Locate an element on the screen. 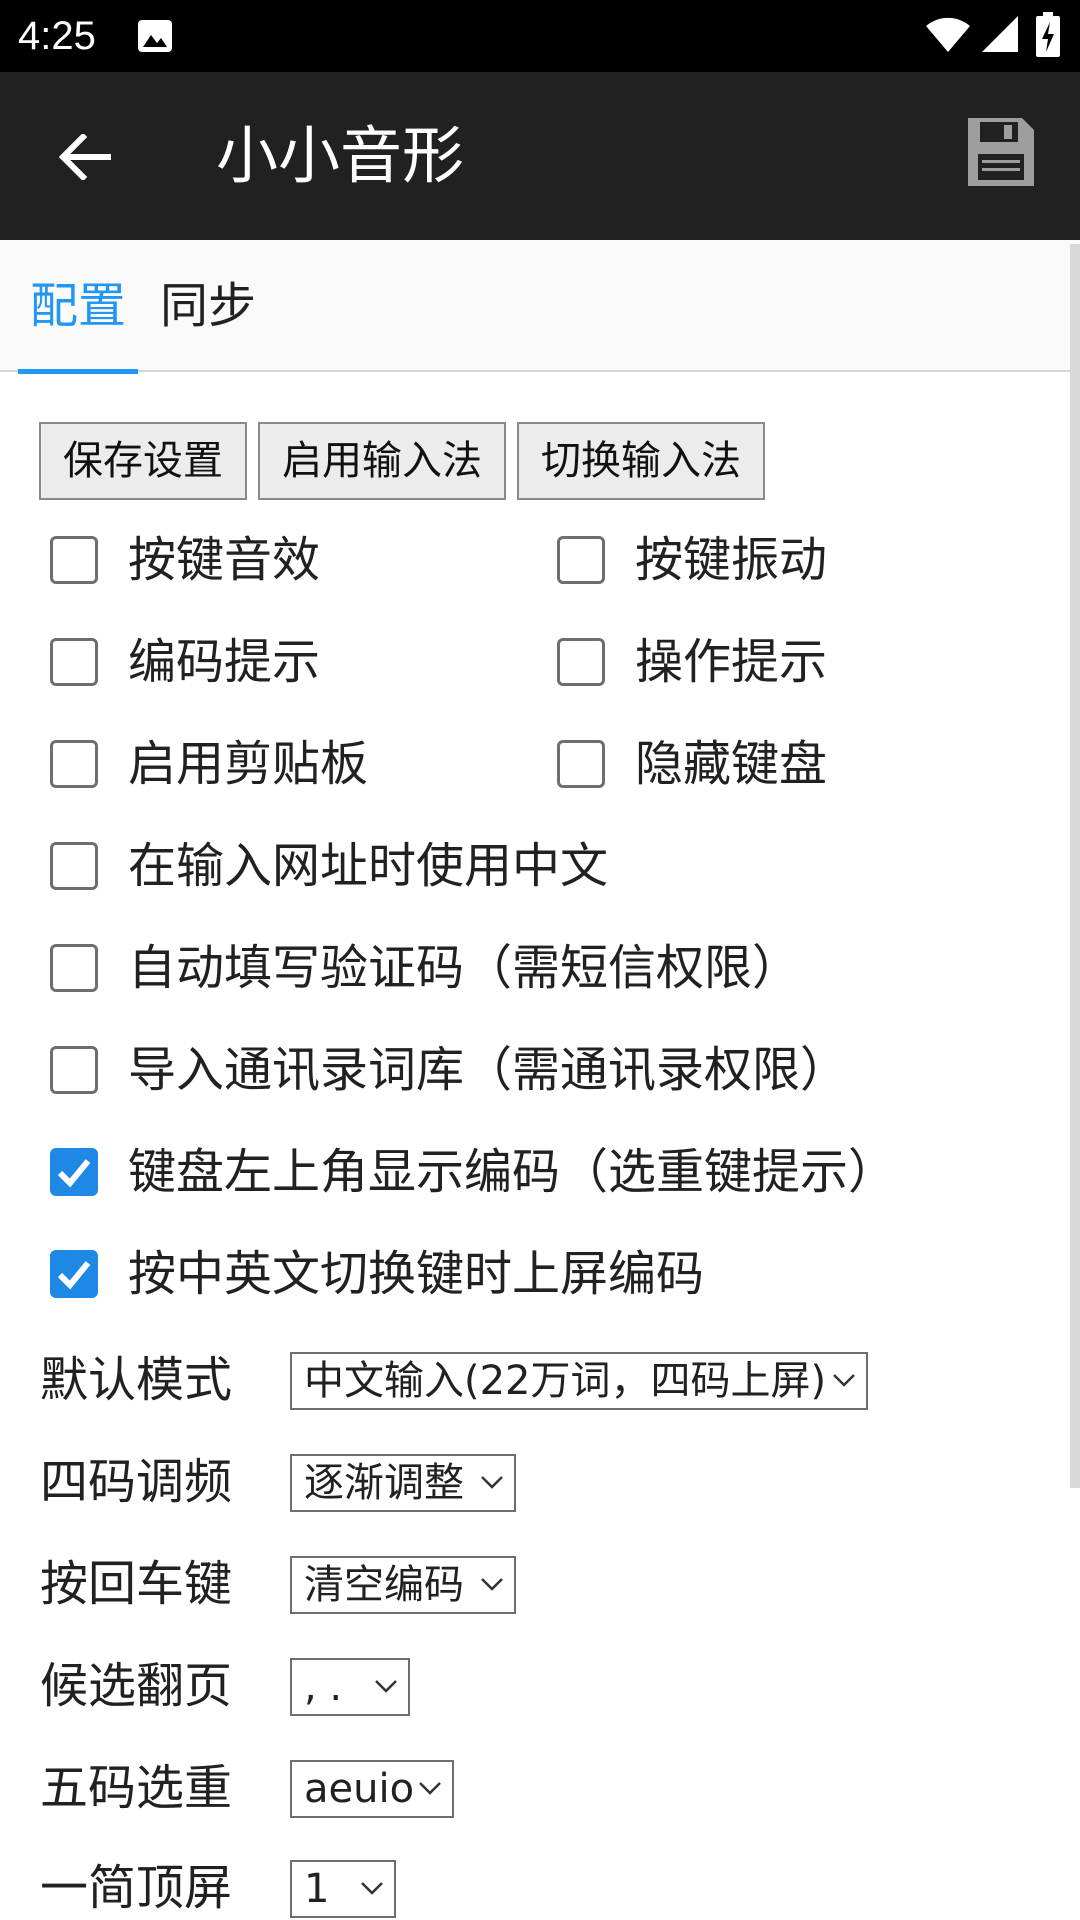  app-bar: 小小音形 is located at coordinates (540, 156).